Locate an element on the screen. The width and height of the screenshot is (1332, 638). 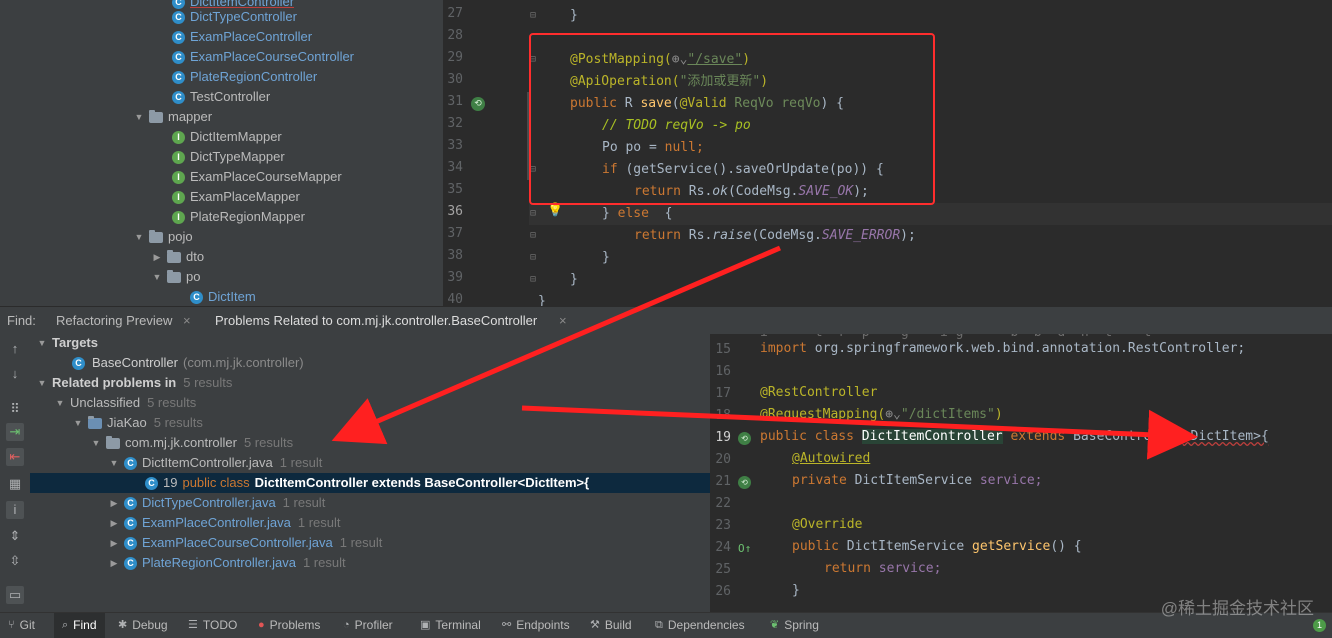
tree-node-related: ▼ Related problems in 5 results is located at coordinates (134, 383).